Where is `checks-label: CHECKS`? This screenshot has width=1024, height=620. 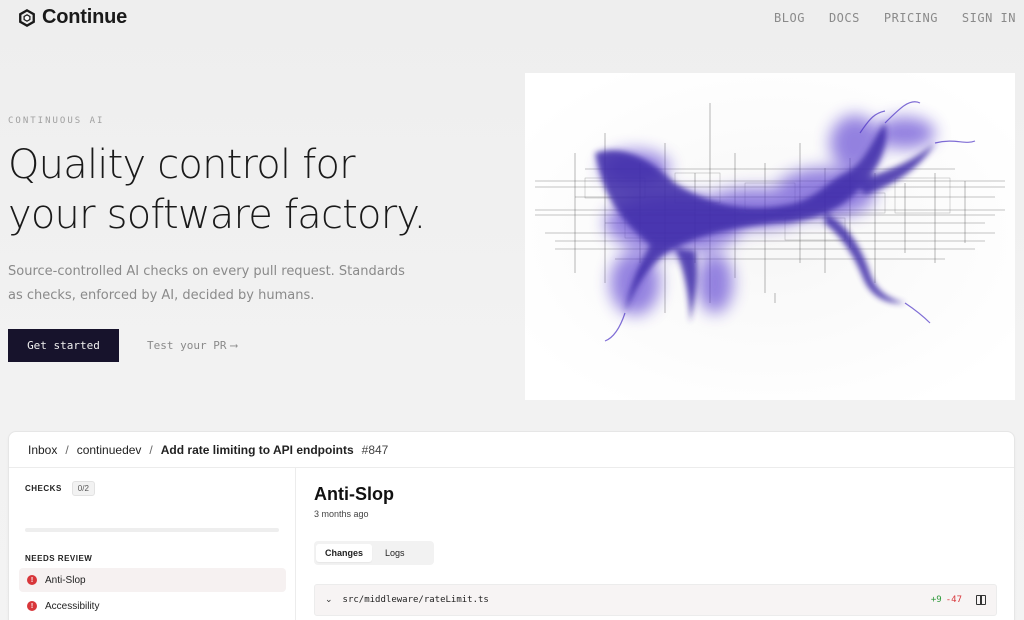 checks-label: CHECKS is located at coordinates (43, 488).